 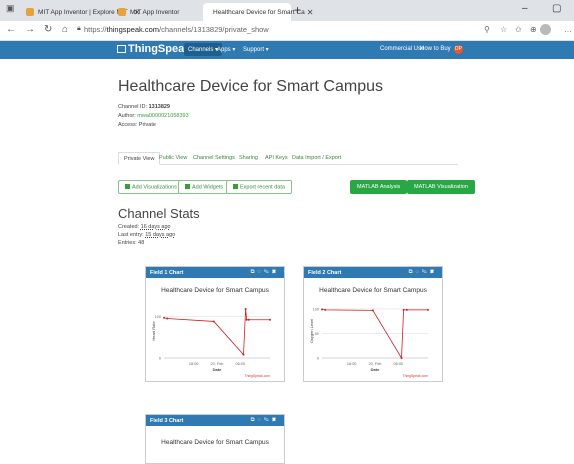 What do you see at coordinates (159, 107) in the screenshot?
I see `channel-id-value: 1313829` at bounding box center [159, 107].